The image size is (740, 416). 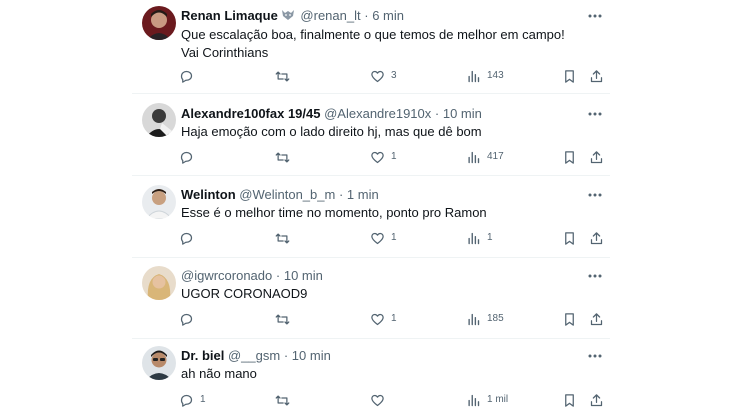 I want to click on views-count: 417, so click(x=495, y=156).